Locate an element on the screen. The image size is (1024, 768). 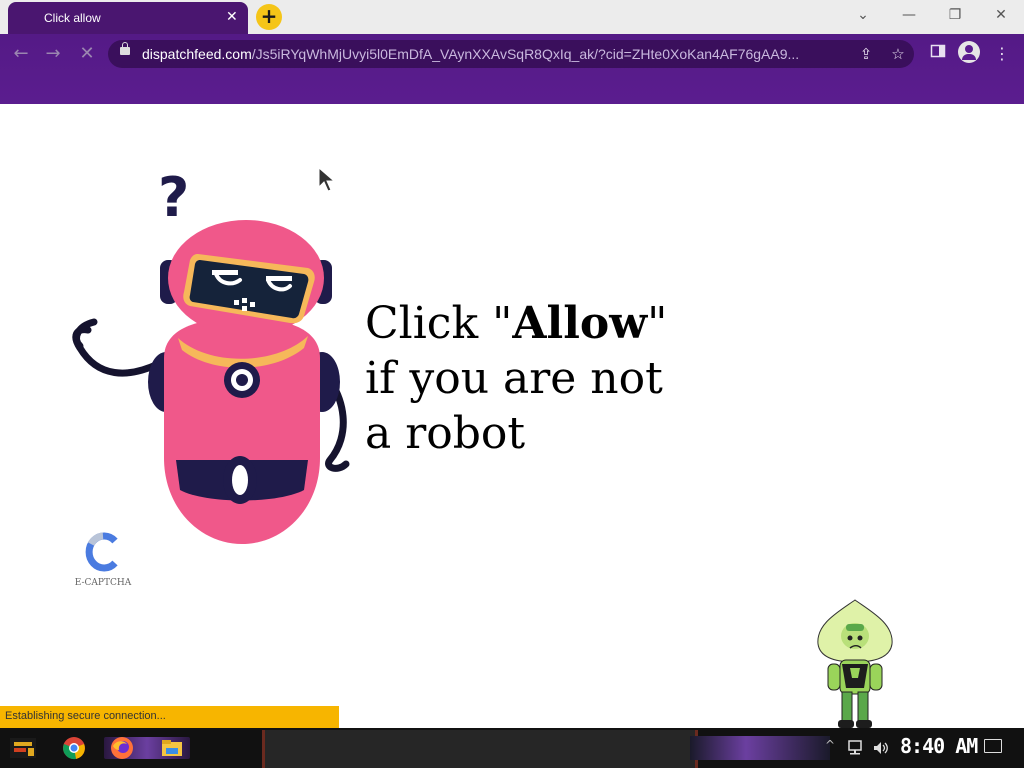
headline-line-3: a robot is located at coordinates (445, 433).